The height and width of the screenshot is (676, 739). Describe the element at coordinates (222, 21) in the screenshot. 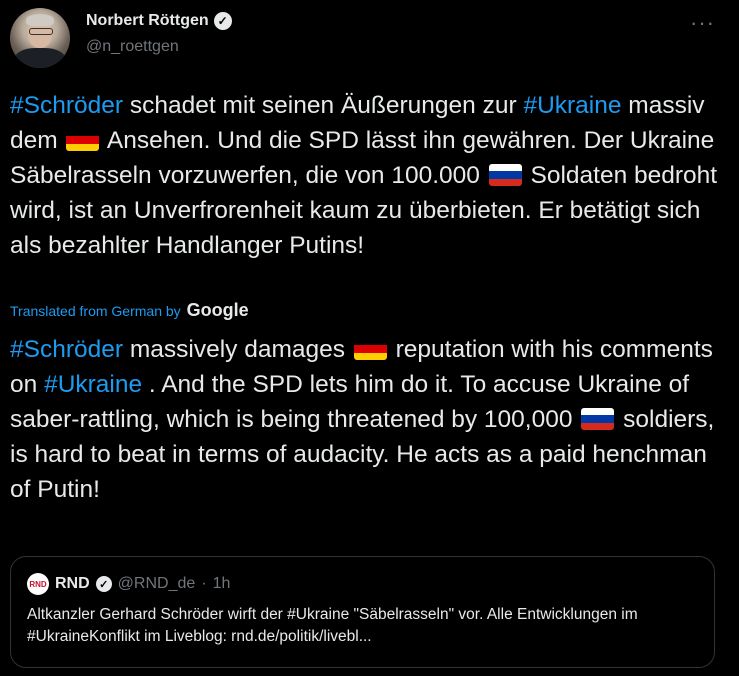

I see `verified-badge-icon: ✓` at that location.